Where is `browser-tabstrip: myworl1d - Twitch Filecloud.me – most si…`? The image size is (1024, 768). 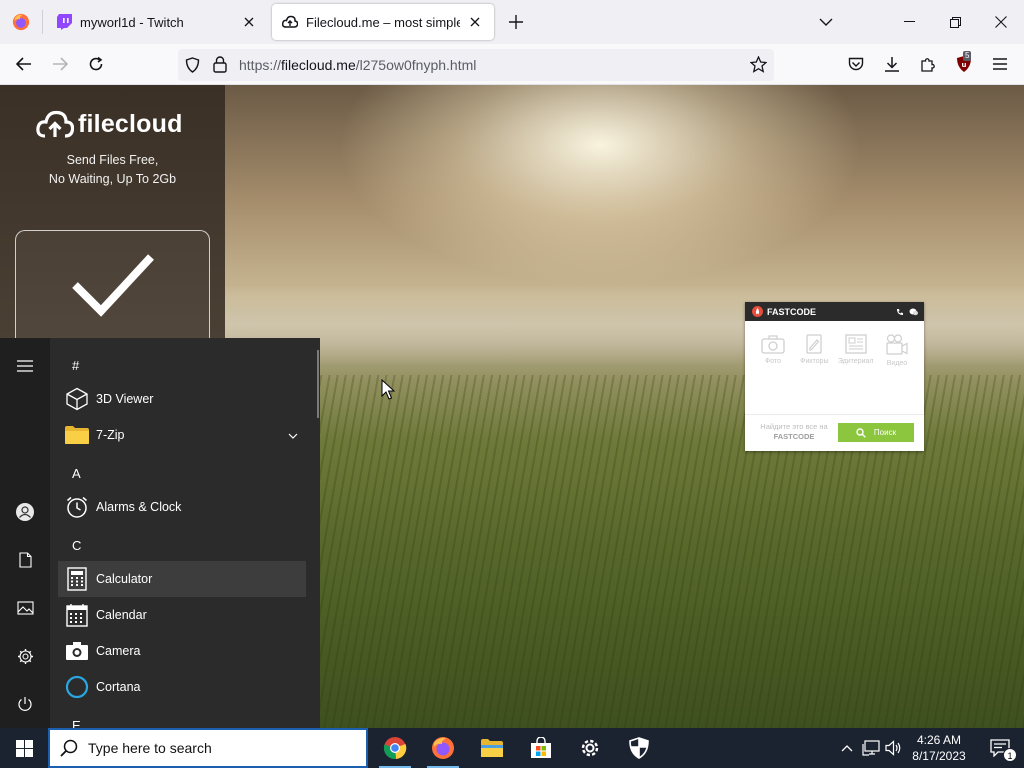 browser-tabstrip: myworl1d - Twitch Filecloud.me – most si… is located at coordinates (512, 22).